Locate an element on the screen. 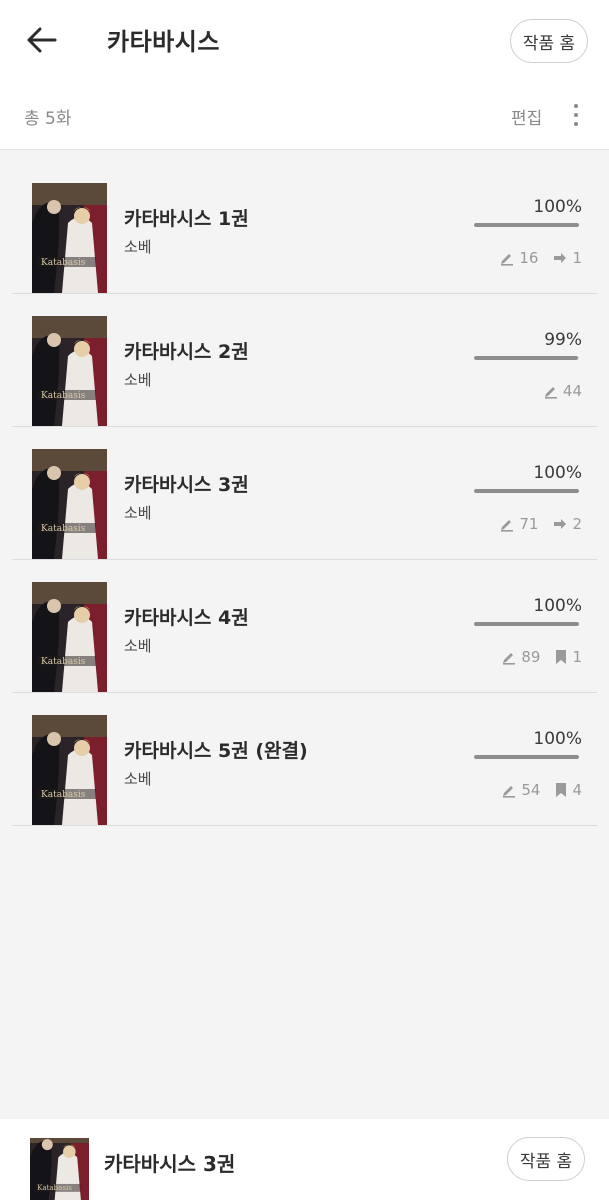 This screenshot has width=609, height=1200. page-title: 카타바시스 is located at coordinates (163, 42).